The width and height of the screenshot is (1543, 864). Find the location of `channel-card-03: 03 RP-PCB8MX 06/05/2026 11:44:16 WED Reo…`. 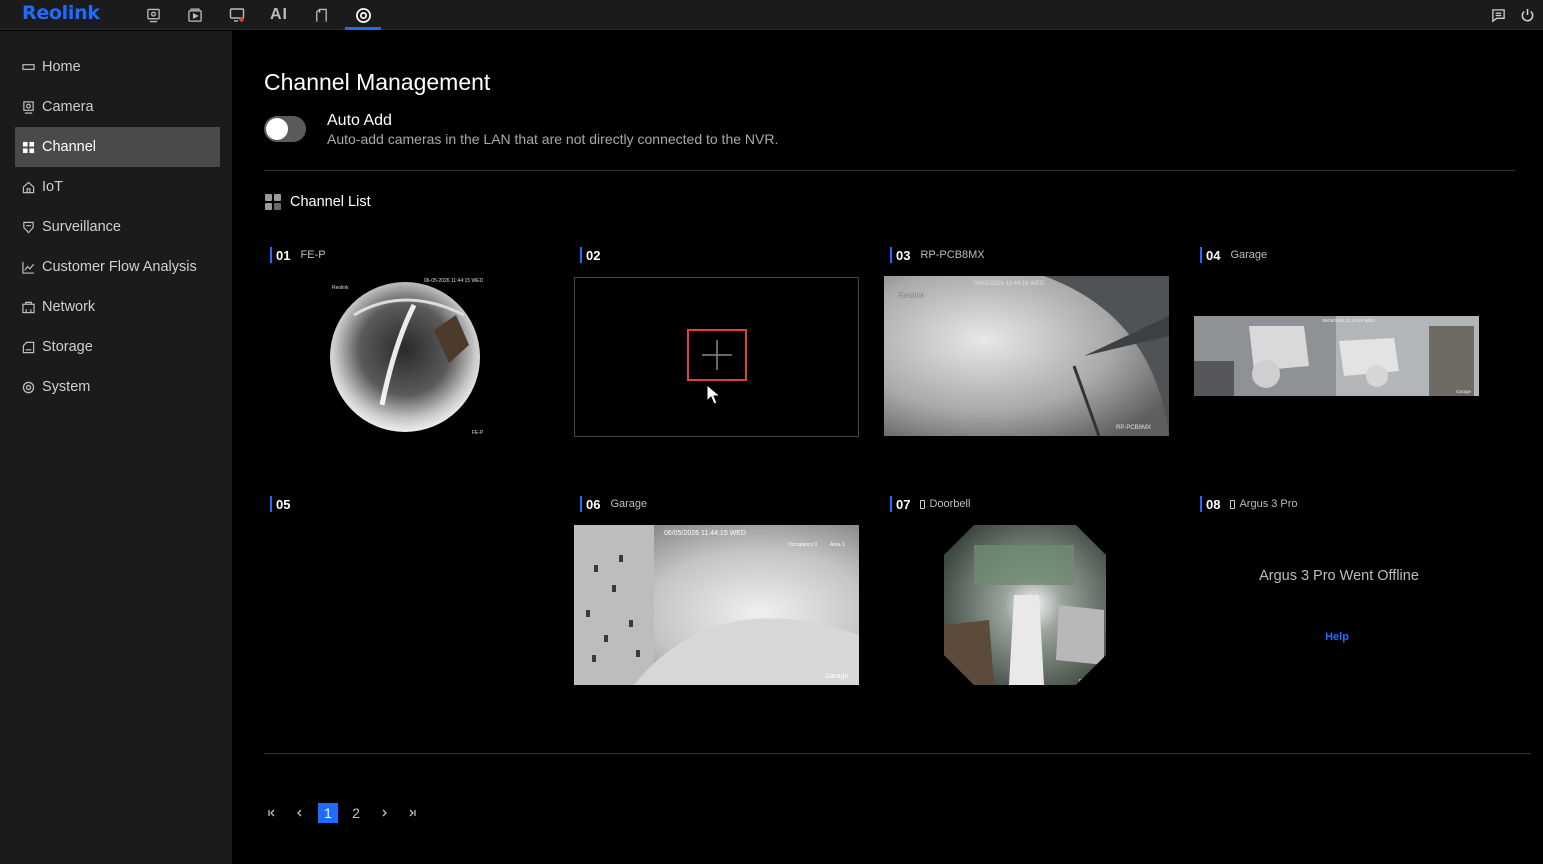

channel-card-03: 03 RP-PCB8MX 06/05/2026 11:44:16 WED Reo… is located at coordinates (1034, 357).